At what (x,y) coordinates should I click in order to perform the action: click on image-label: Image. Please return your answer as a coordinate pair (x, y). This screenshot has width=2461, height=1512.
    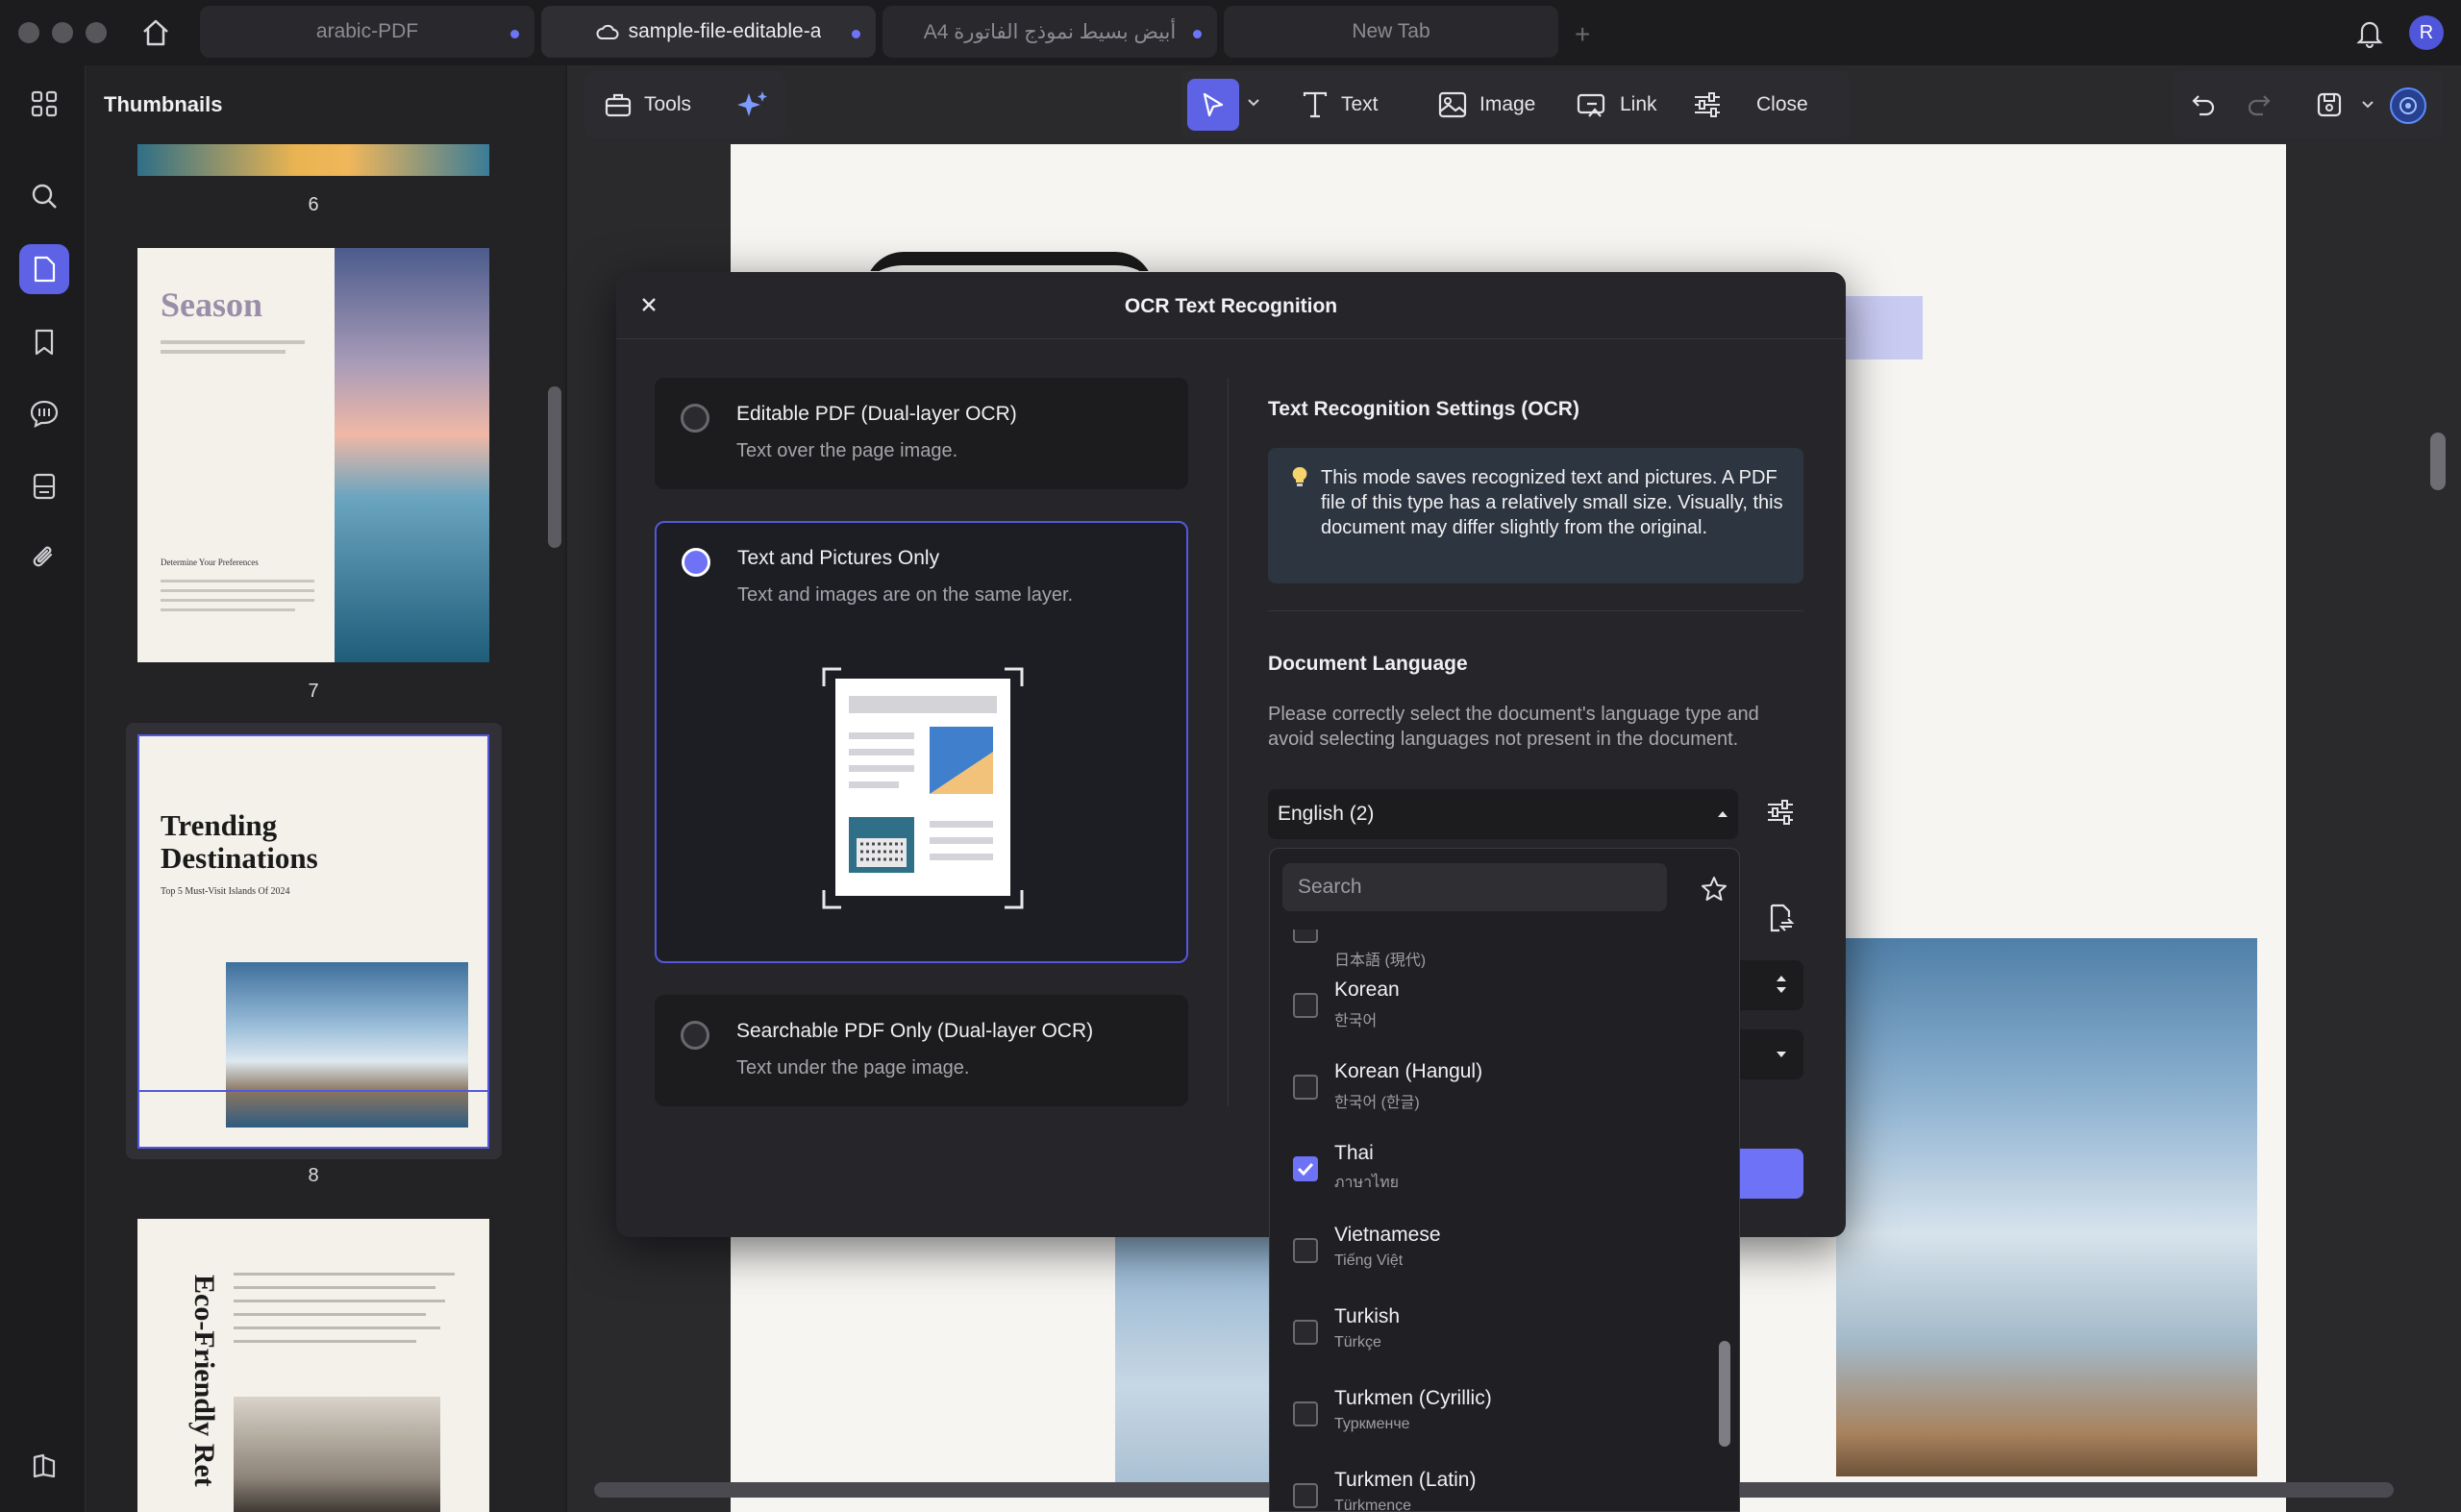
    Looking at the image, I should click on (1507, 104).